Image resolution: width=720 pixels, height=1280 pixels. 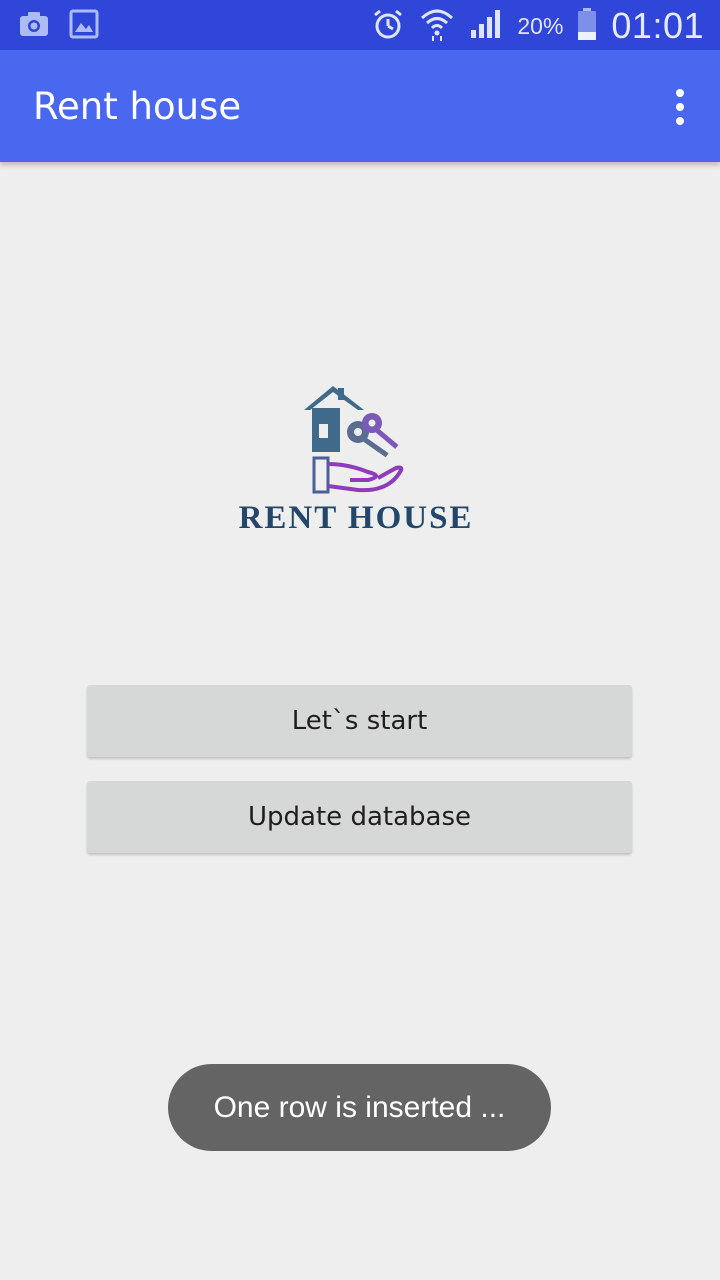 What do you see at coordinates (657, 25) in the screenshot?
I see `status-time: 01:01` at bounding box center [657, 25].